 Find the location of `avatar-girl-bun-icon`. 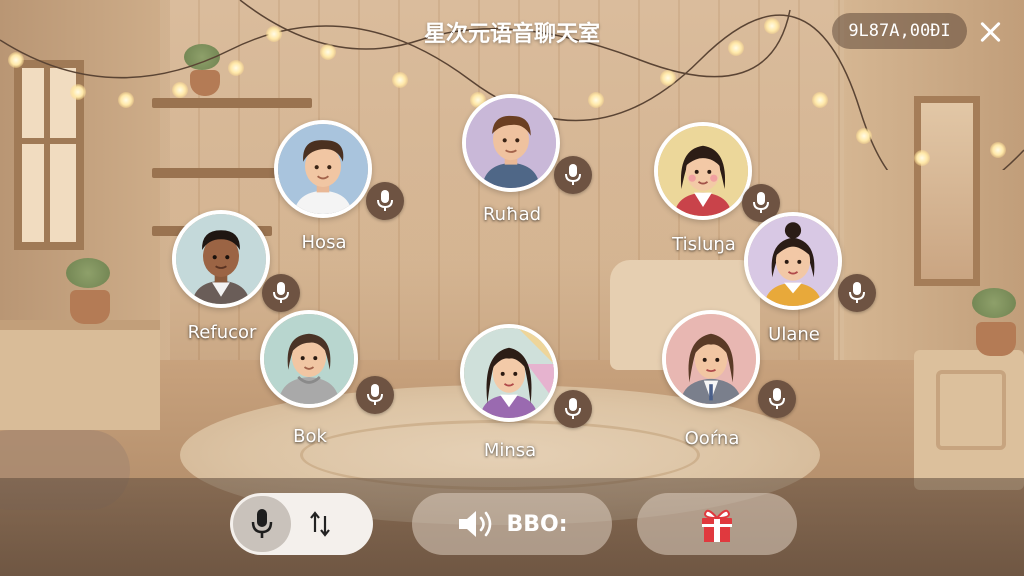

avatar-girl-bun-icon is located at coordinates (793, 261).